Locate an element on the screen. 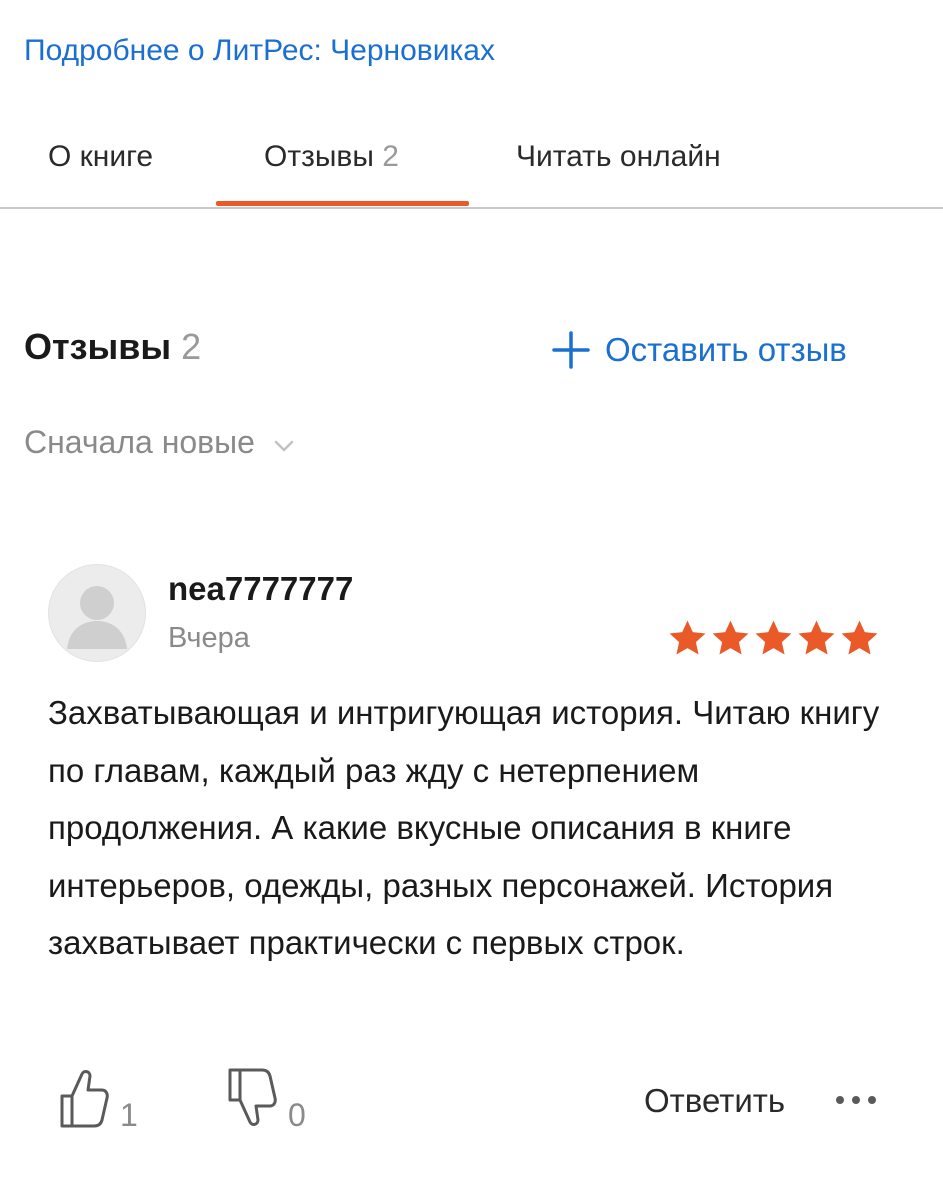 Image resolution: width=943 pixels, height=1200 pixels. user-silhouette-icon is located at coordinates (97, 617).